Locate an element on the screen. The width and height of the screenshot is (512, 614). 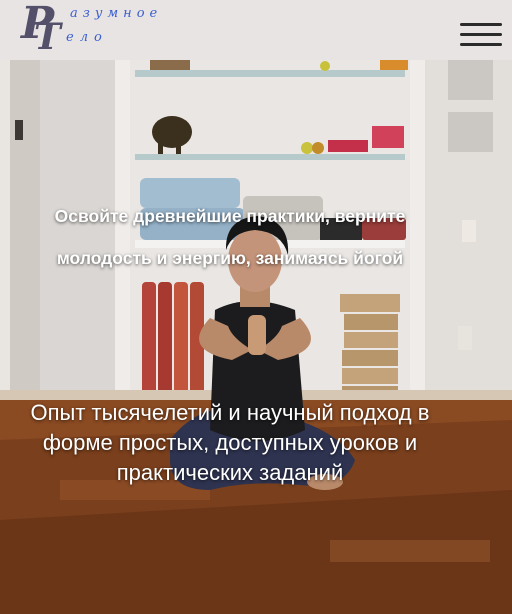
menu-button is located at coordinates (481, 37).